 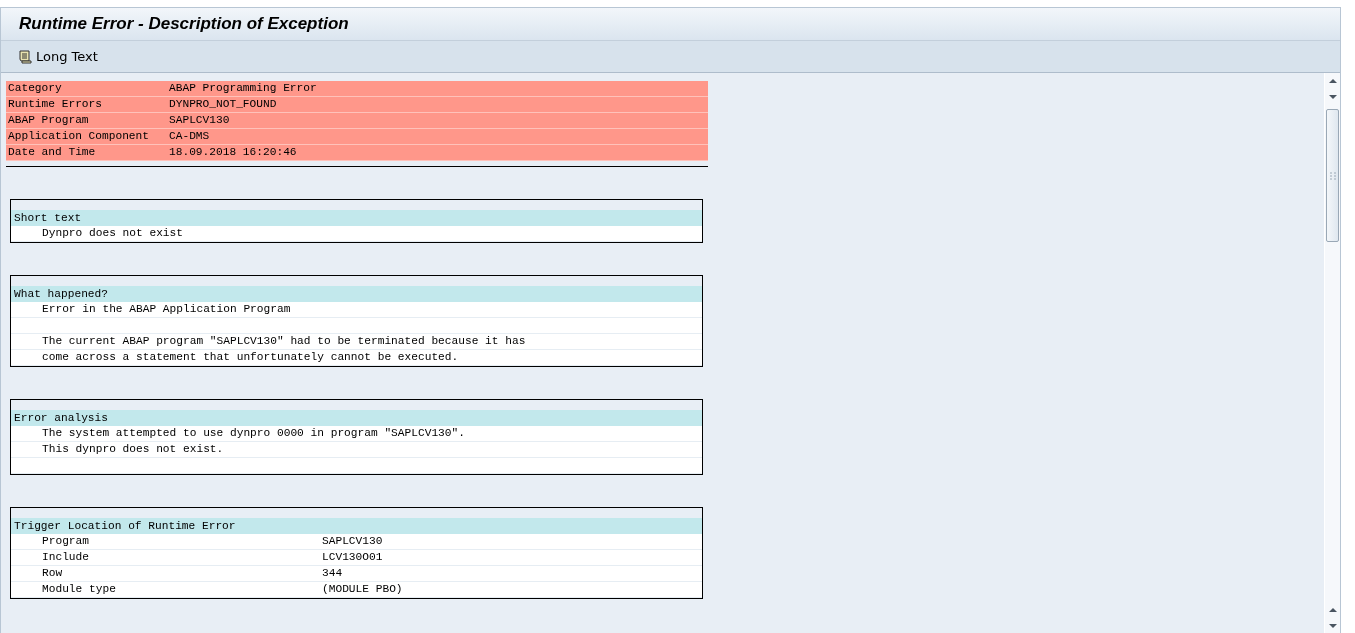 What do you see at coordinates (356, 294) in the screenshot?
I see `section-heading: What happened?` at bounding box center [356, 294].